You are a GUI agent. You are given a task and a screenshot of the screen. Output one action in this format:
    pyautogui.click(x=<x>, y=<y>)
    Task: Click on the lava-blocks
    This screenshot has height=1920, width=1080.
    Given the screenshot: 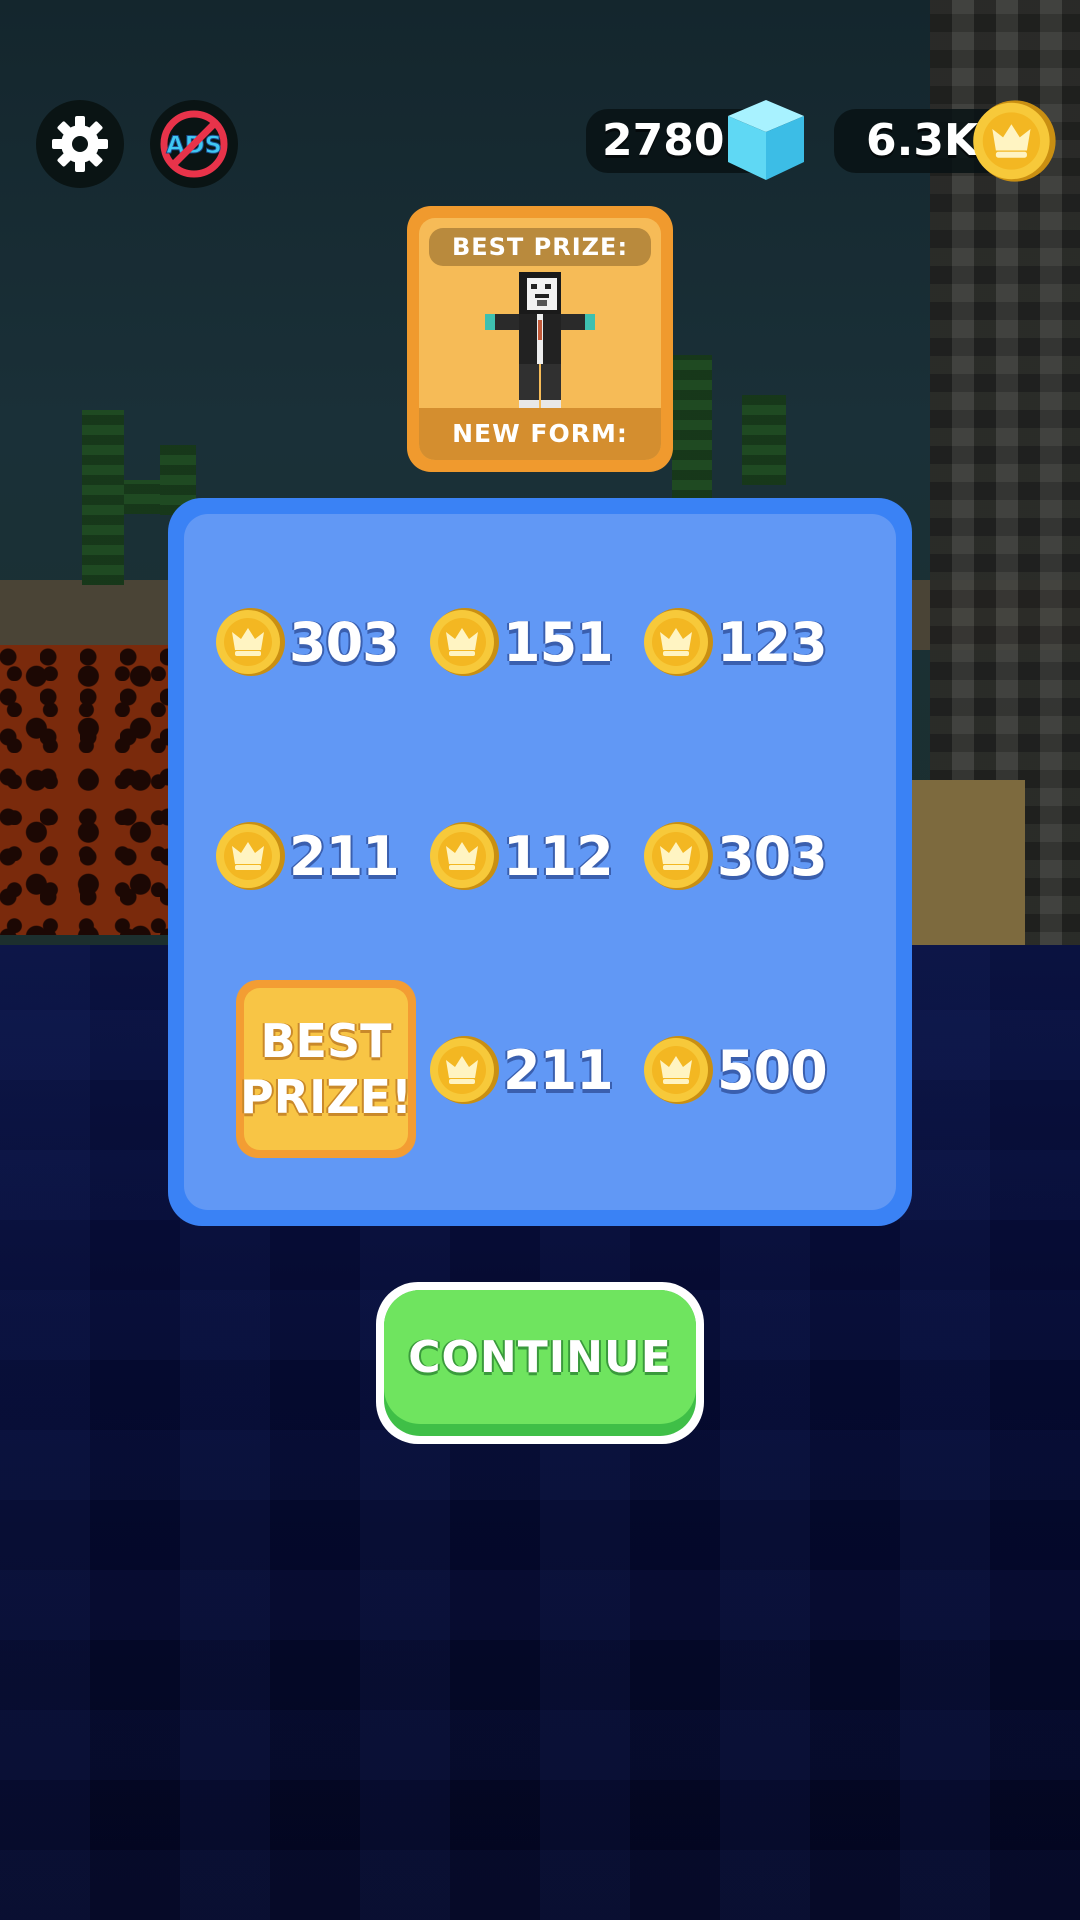 What is the action you would take?
    pyautogui.click(x=87, y=790)
    